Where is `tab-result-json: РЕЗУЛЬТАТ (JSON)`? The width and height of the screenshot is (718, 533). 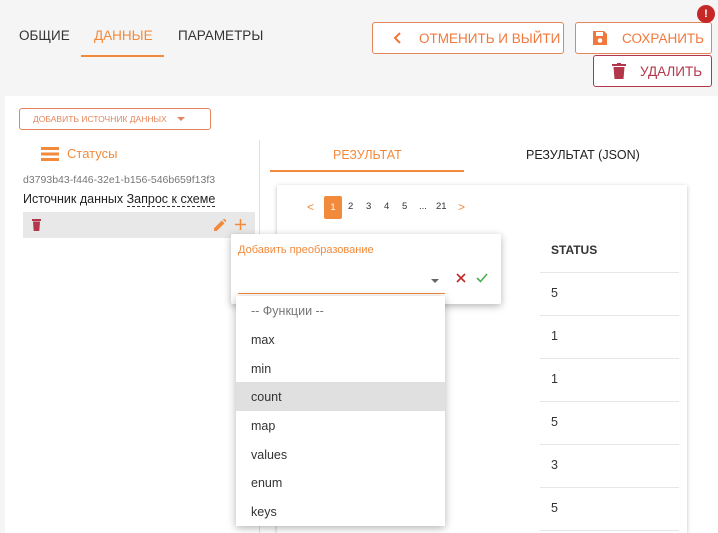
tab-result-json: РЕЗУЛЬТАТ (JSON) is located at coordinates (583, 155).